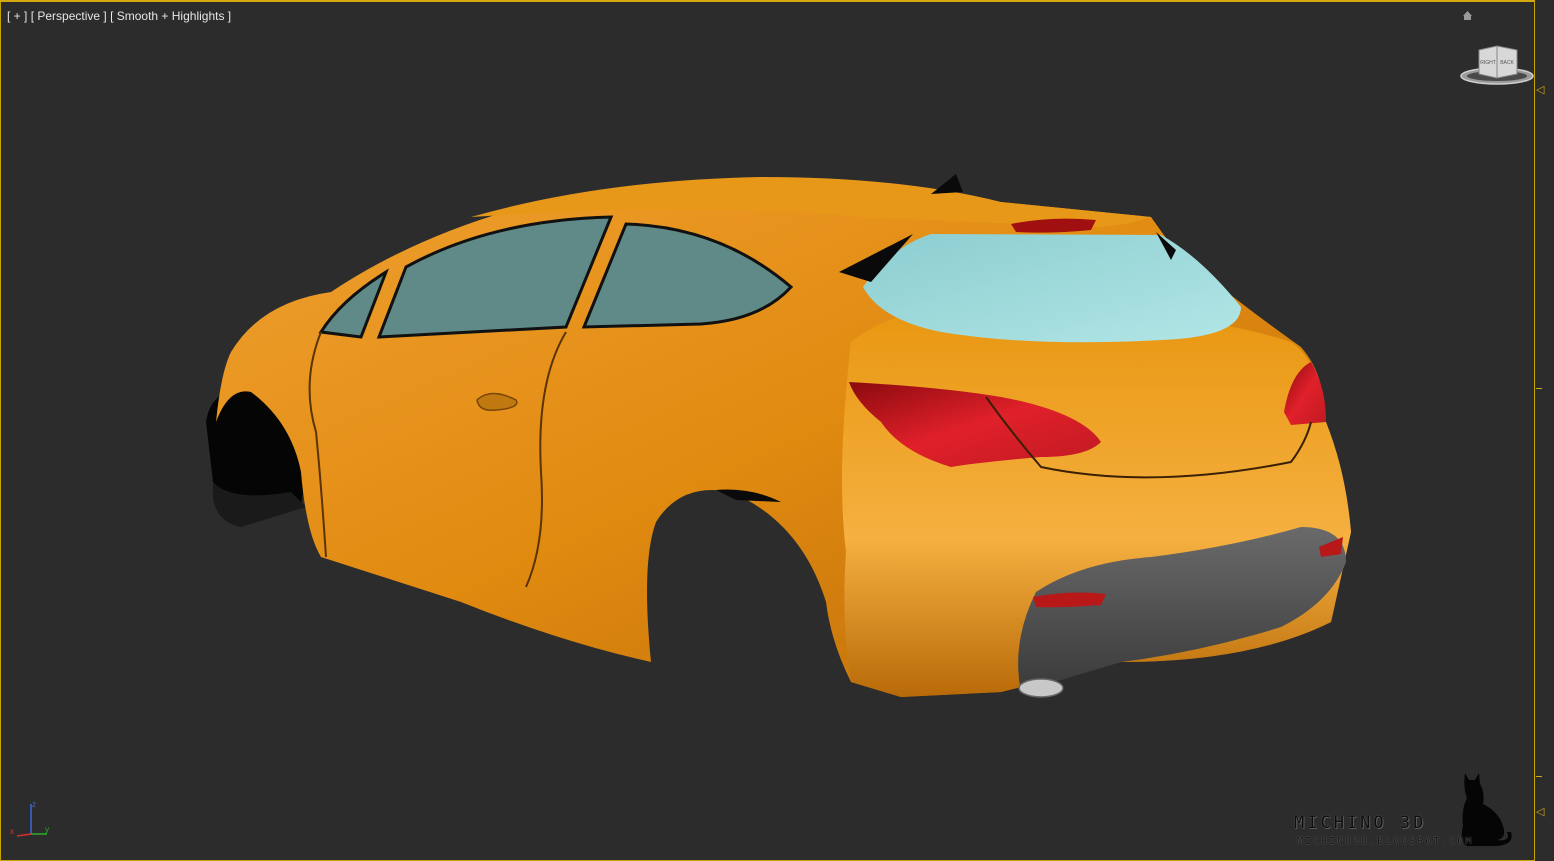  Describe the element at coordinates (1507, 63) in the screenshot. I see `viewcube-face-back: BACK` at that location.